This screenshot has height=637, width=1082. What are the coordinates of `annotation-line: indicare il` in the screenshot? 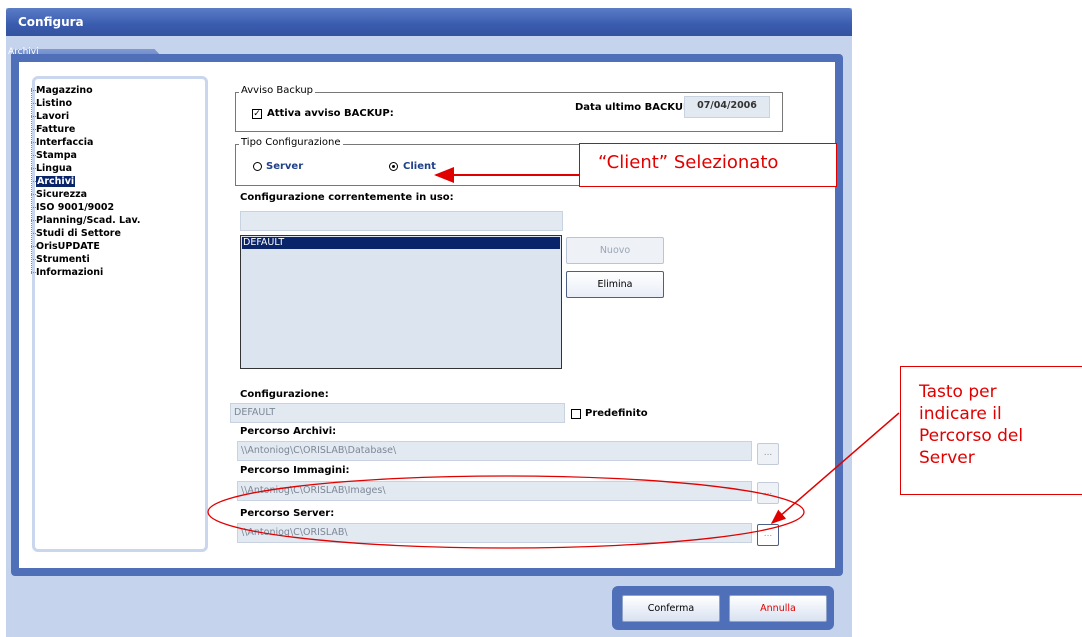 It's located at (960, 414).